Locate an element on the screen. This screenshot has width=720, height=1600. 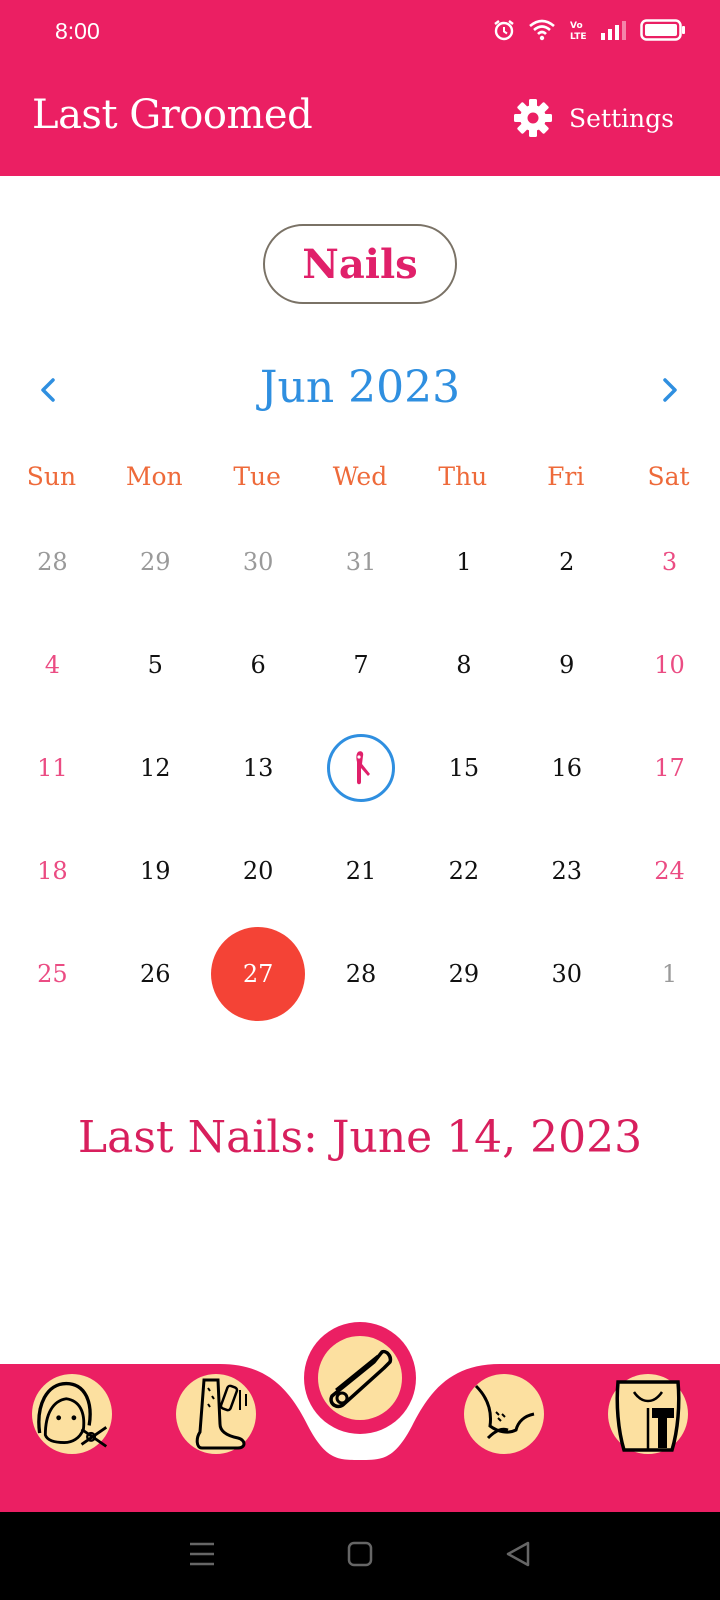
calendar-day: 21 is located at coordinates (361, 870).